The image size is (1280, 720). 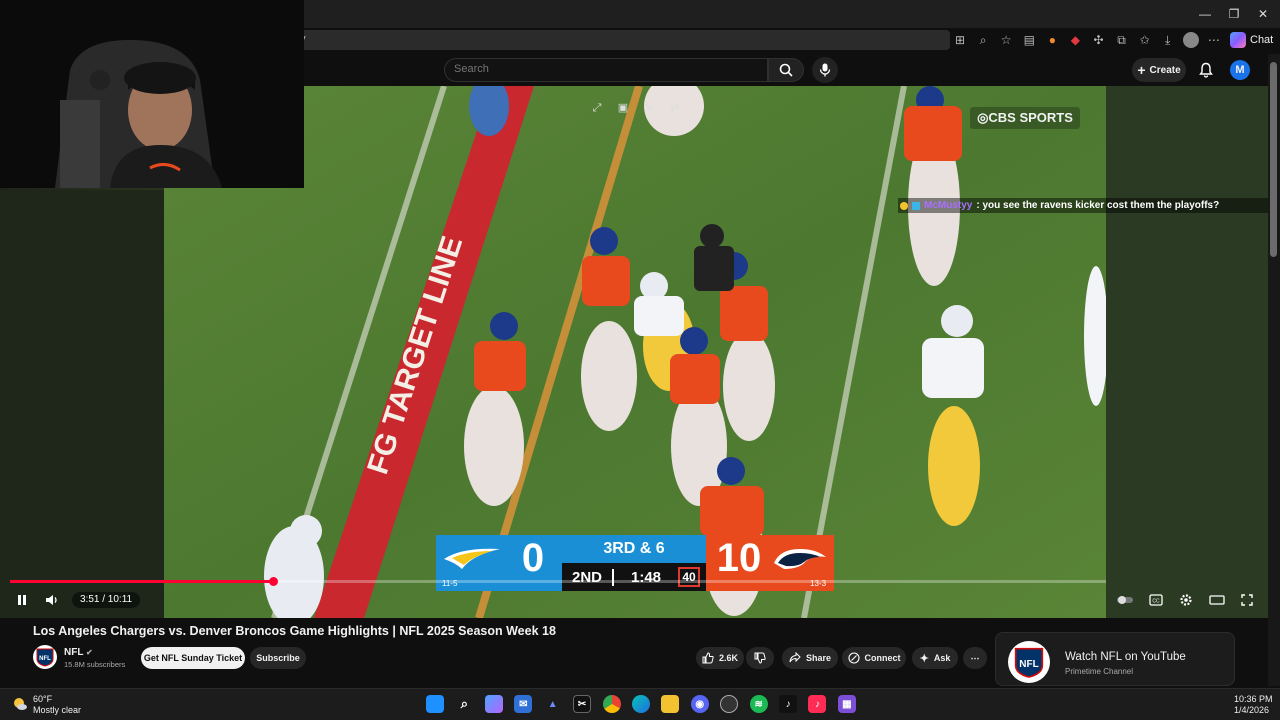 I want to click on chargers-logo-icon, so click(x=472, y=558).